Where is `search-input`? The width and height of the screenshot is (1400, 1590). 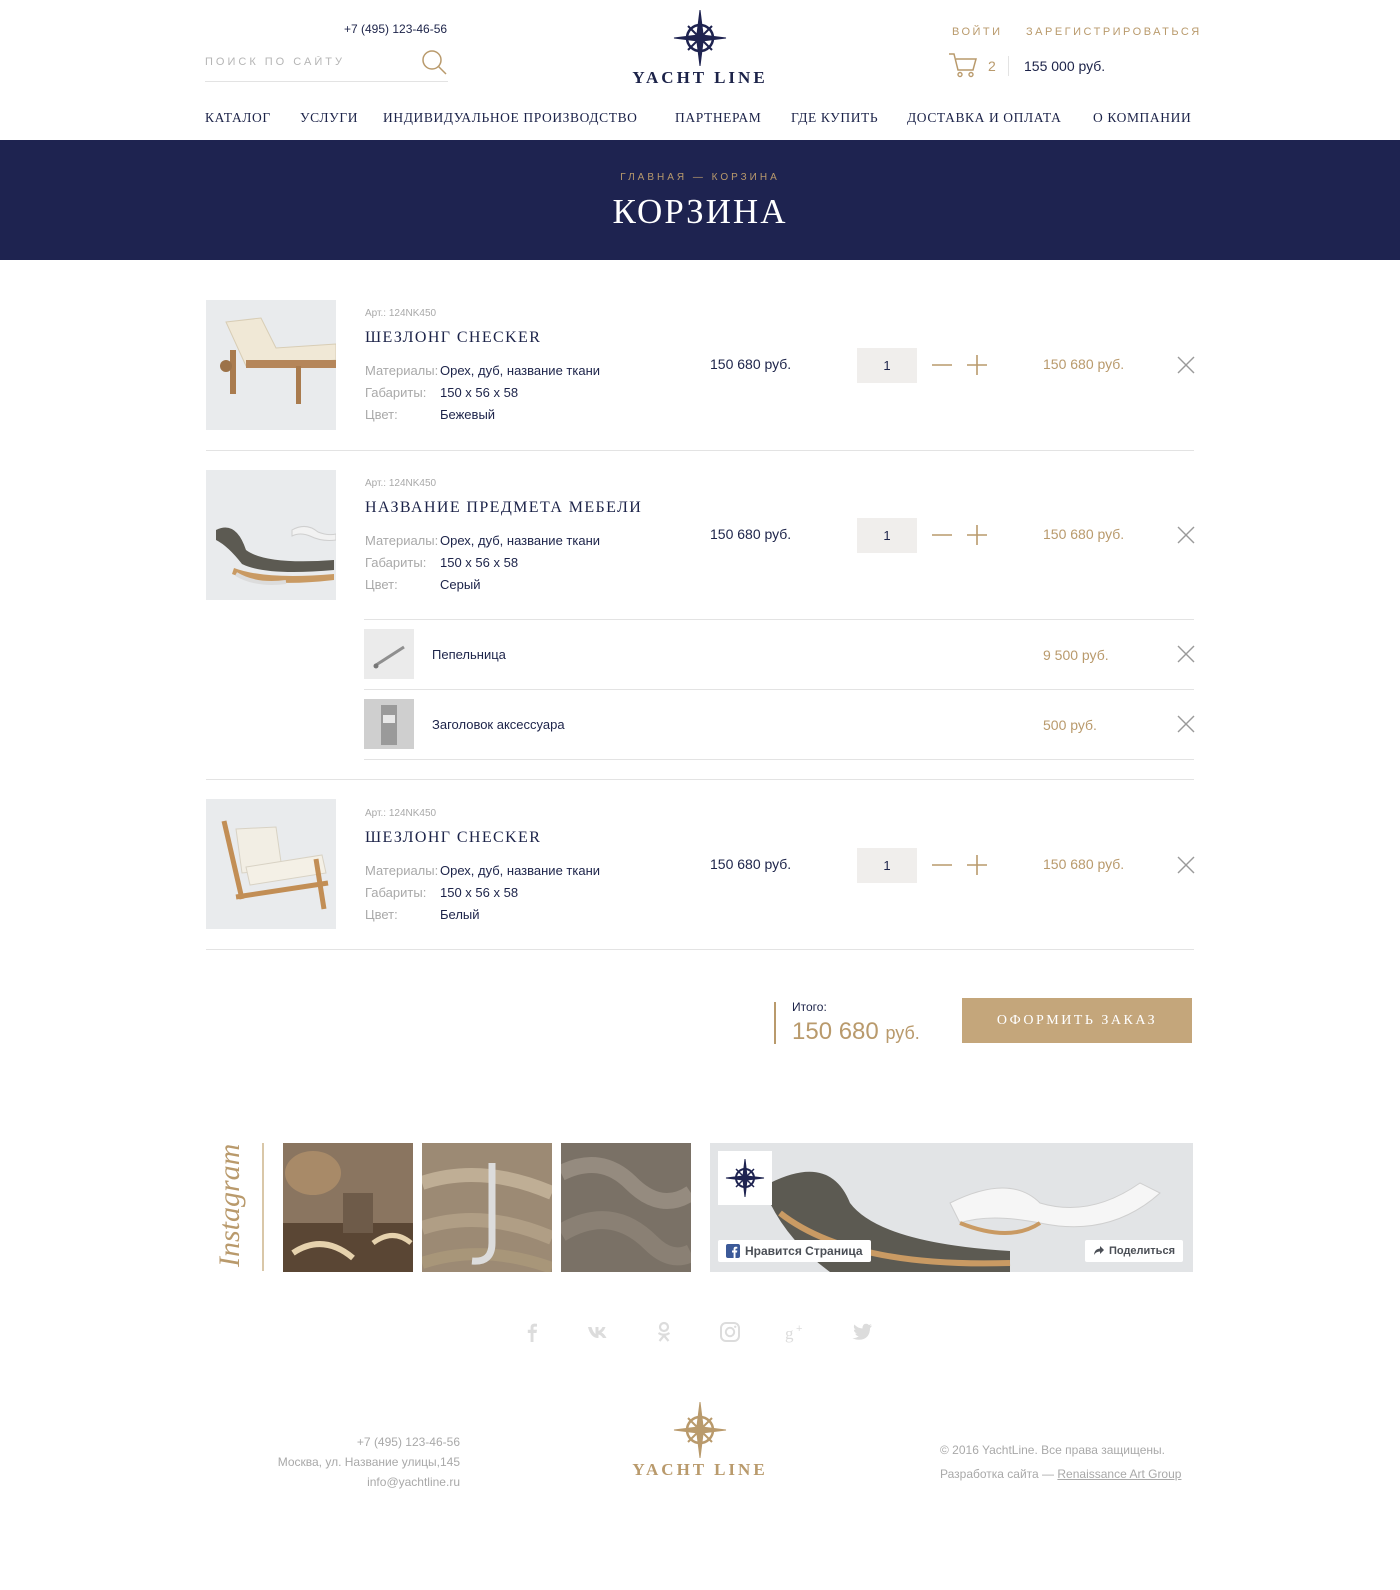 search-input is located at coordinates (305, 62).